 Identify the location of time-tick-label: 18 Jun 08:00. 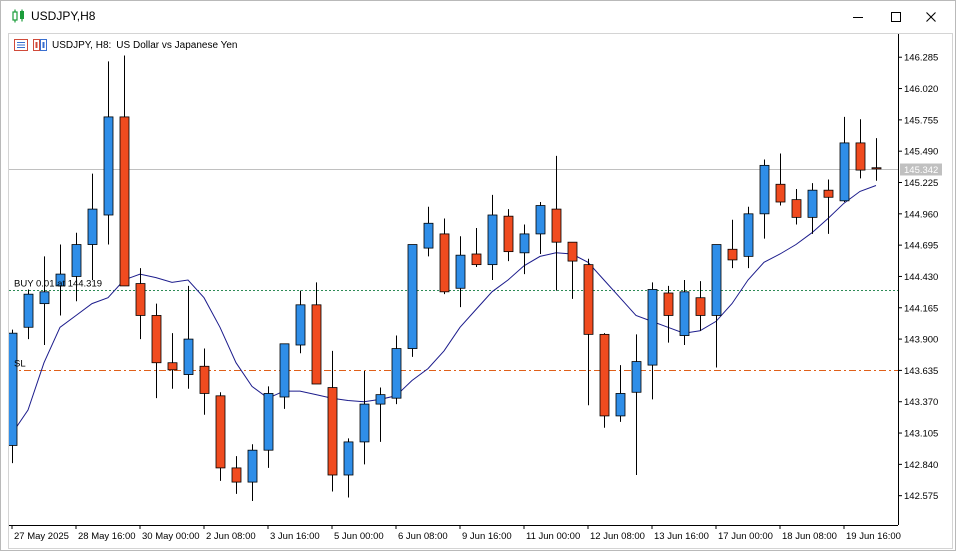
(809, 536).